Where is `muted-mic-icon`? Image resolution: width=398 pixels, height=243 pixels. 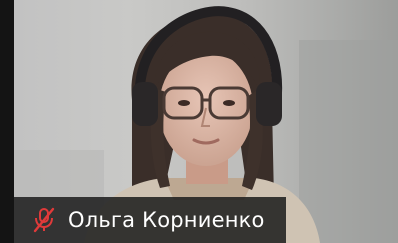
muted-mic-icon is located at coordinates (44, 220).